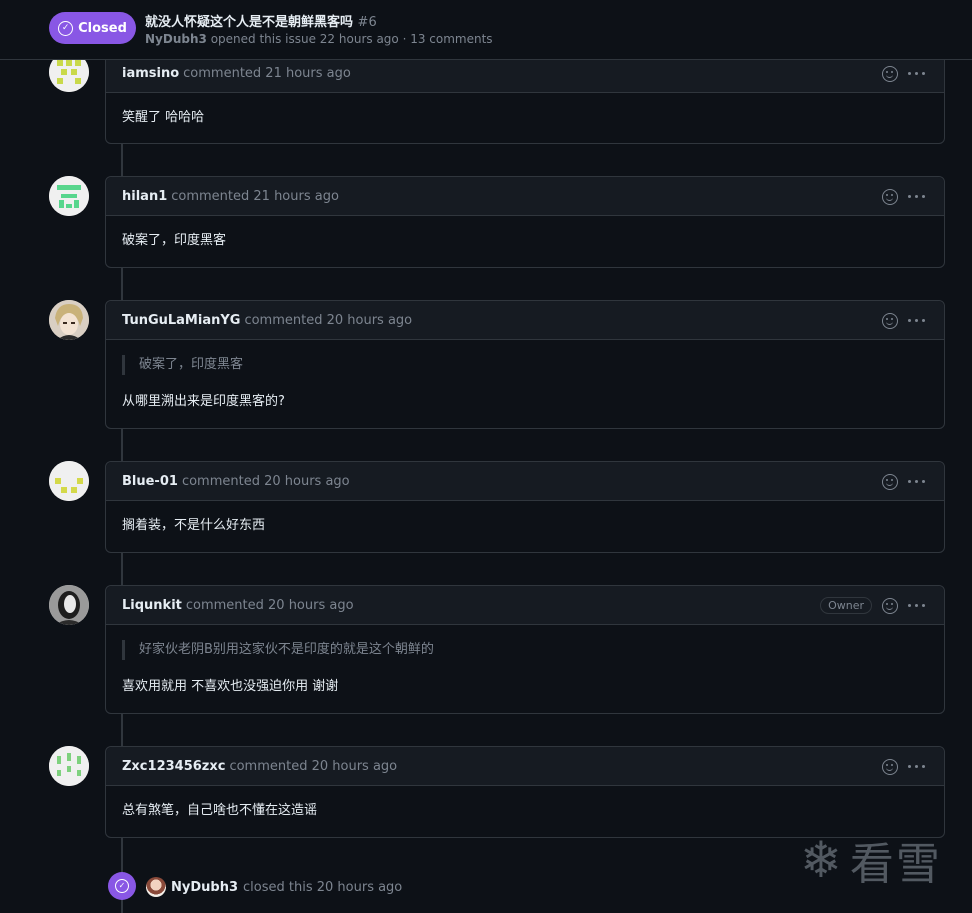  I want to click on comment-quote: 破案了，印度黑客, so click(525, 365).